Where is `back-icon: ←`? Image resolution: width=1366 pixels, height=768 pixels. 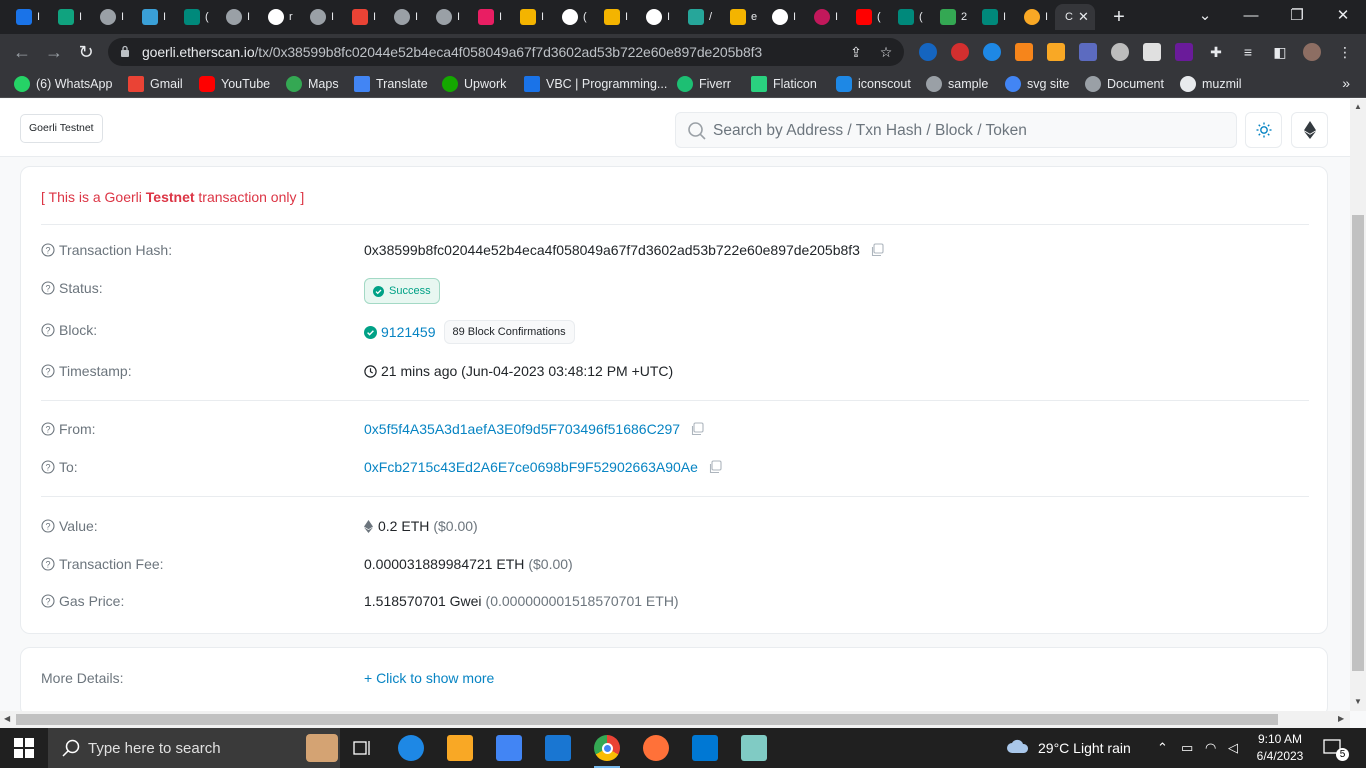 back-icon: ← is located at coordinates (22, 52).